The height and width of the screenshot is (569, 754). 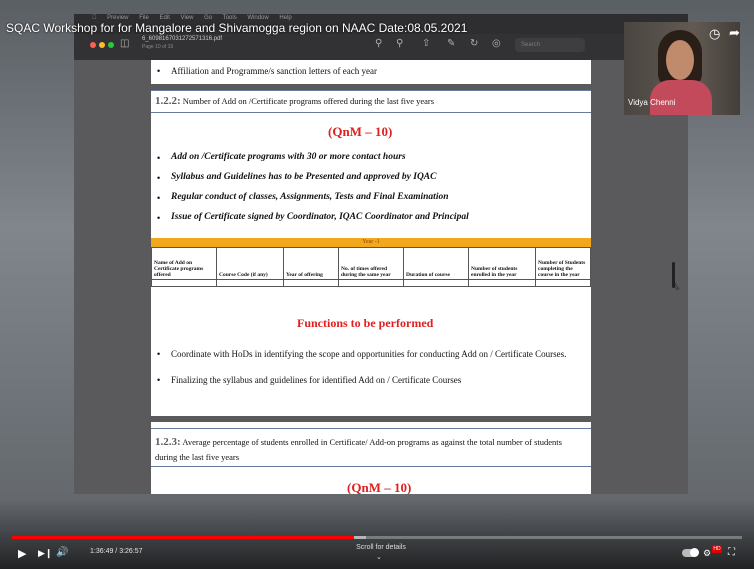 What do you see at coordinates (168, 442) in the screenshot?
I see `section-number: 1.2.3:` at bounding box center [168, 442].